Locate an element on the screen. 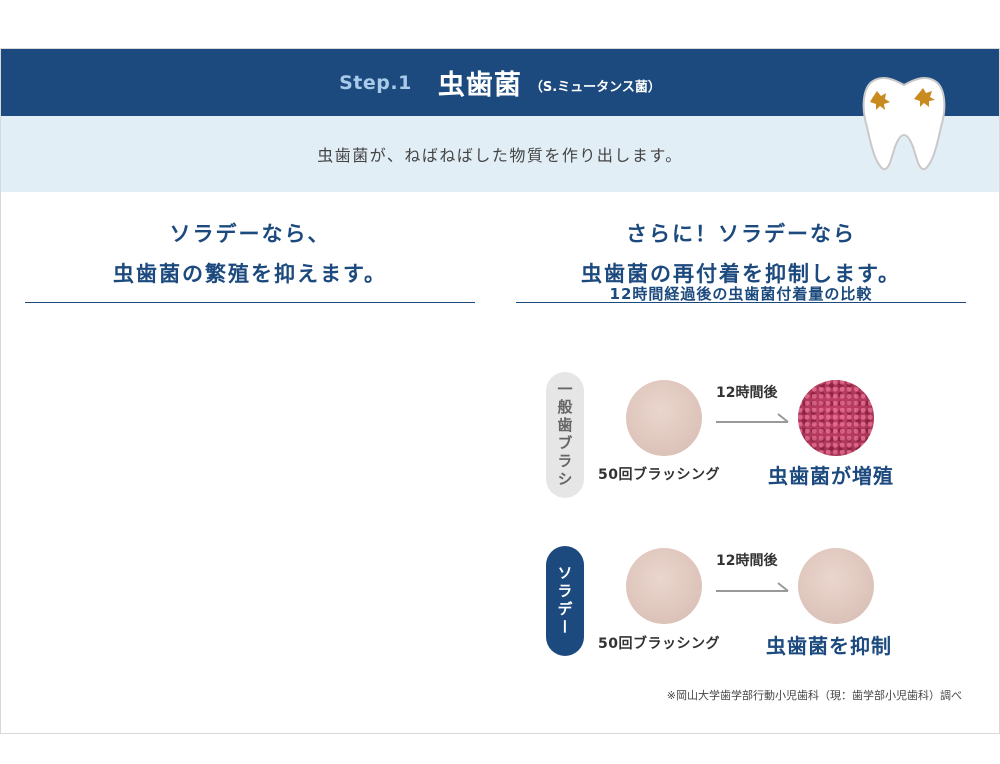 Image resolution: width=1000 pixels, height=764 pixels. left-heading: ソラデーなら、 虫歯菌の繁殖を抑えます。 is located at coordinates (250, 254).